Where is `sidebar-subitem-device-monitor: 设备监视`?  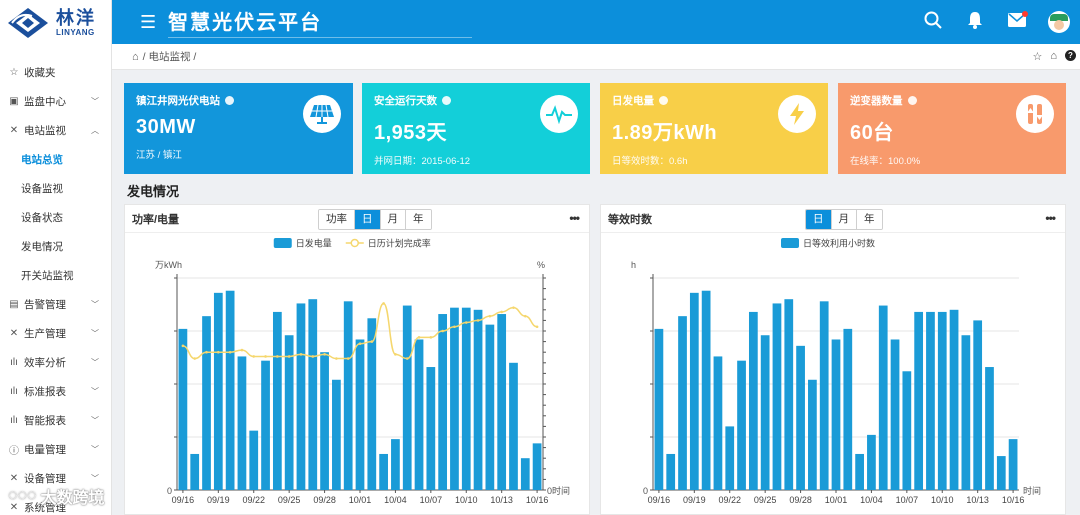 sidebar-subitem-device-monitor: 设备监视 is located at coordinates (55, 188).